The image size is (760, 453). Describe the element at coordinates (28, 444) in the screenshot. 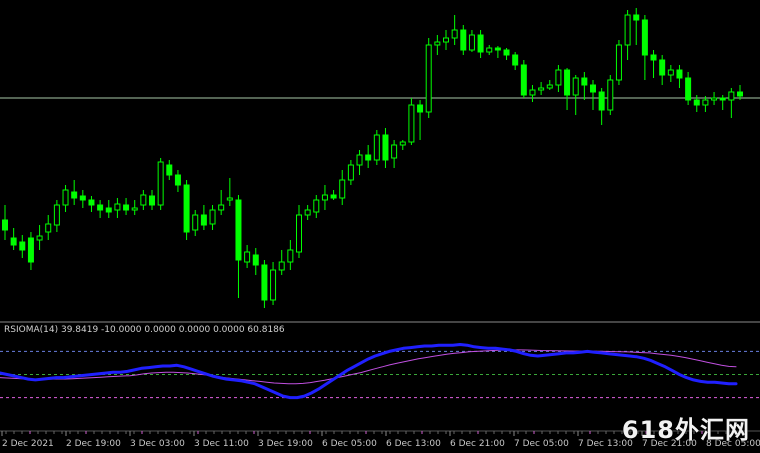

I see `time-axis-label: 2 Dec 2021` at that location.